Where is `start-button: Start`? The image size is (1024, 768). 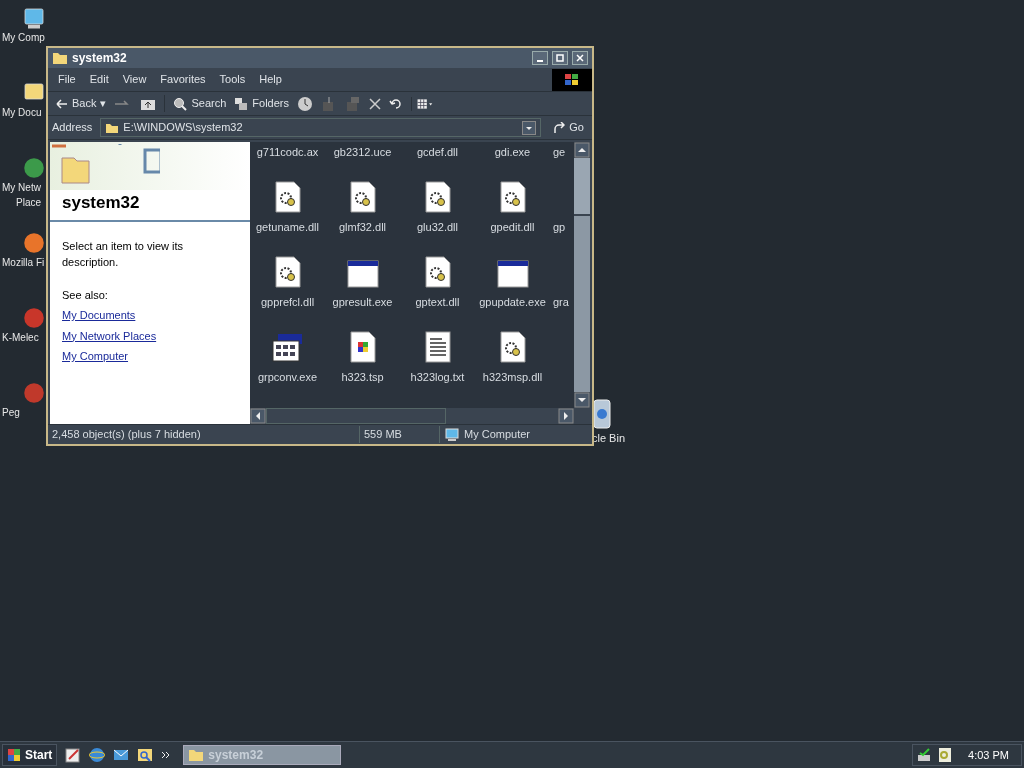 start-button: Start is located at coordinates (30, 755).